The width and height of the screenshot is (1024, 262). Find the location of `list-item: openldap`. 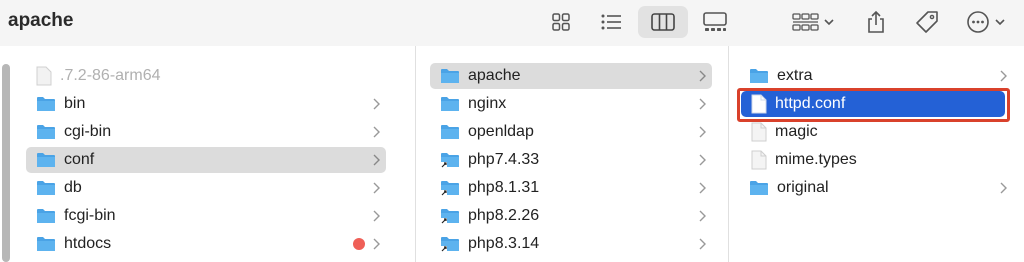

list-item: openldap is located at coordinates (571, 132).